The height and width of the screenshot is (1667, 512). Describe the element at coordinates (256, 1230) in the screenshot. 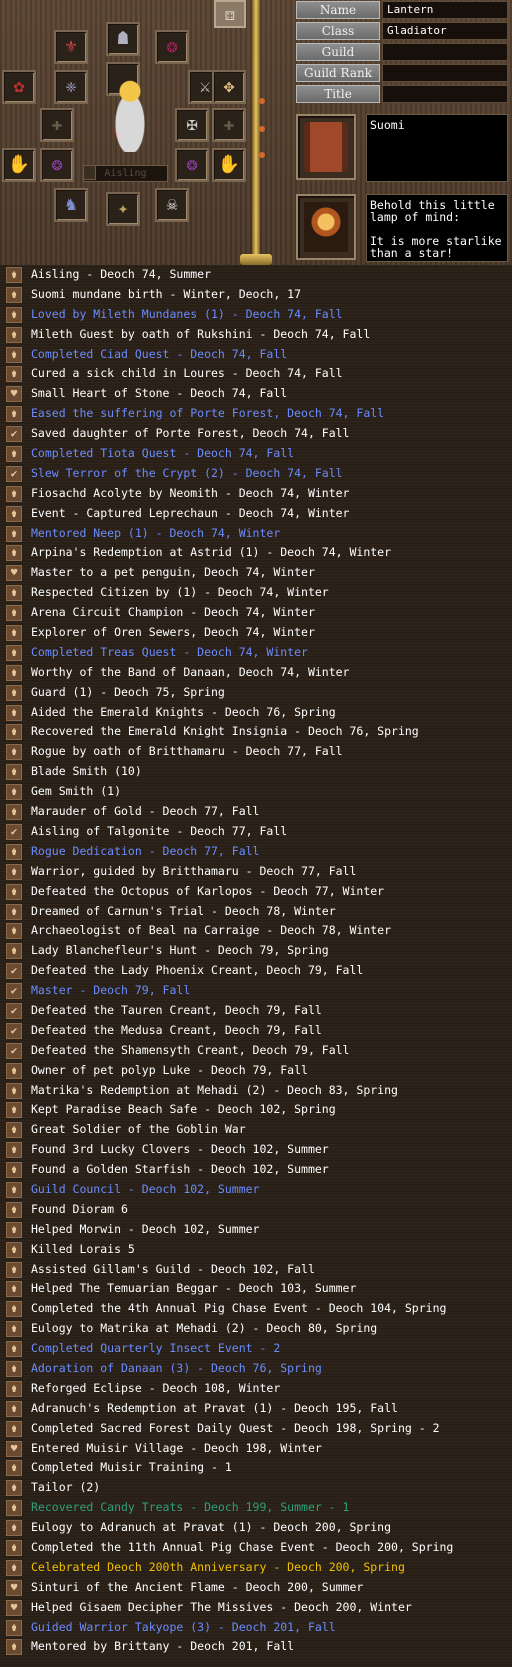

I see `legend-row: ⚱ Helped Morwin - Deoch 102, Summer` at that location.